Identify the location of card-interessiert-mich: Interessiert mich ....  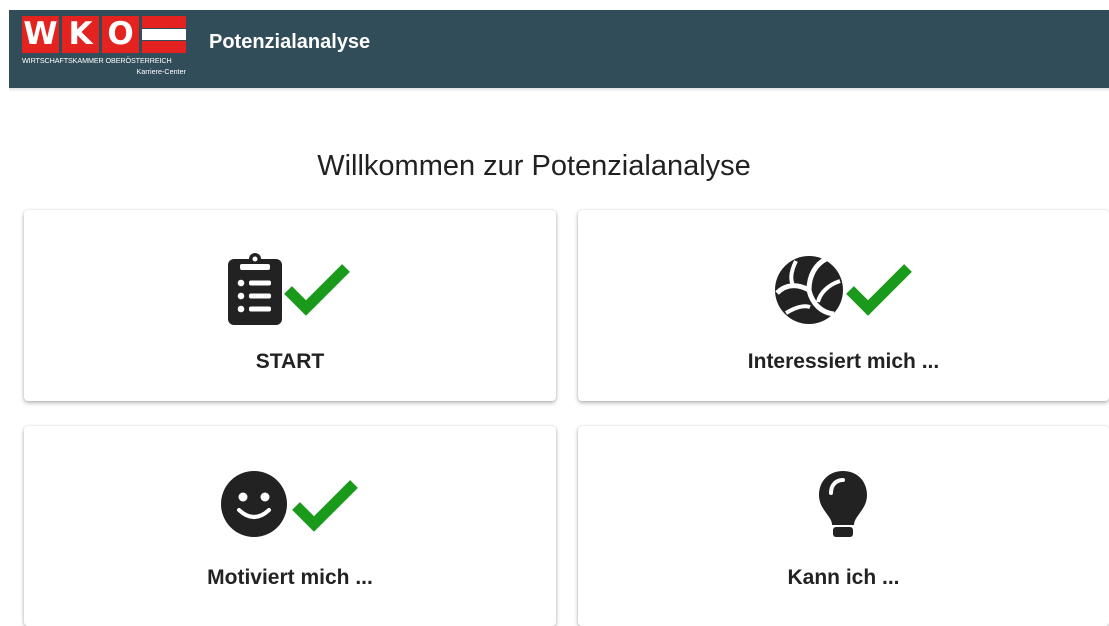
(843, 305).